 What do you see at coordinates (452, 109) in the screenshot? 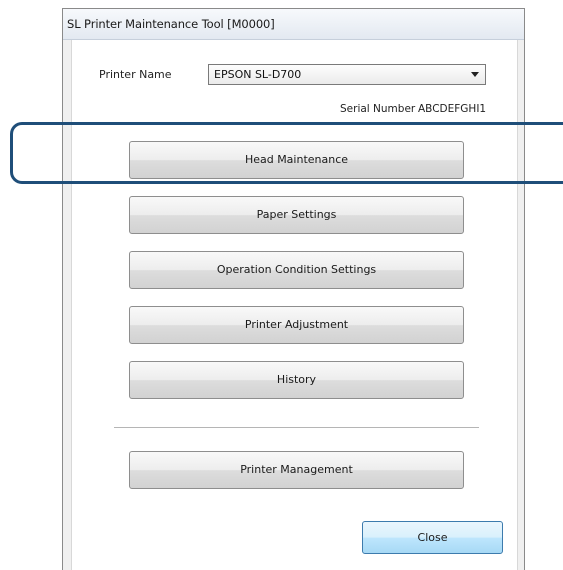
I see `serial-number-value: ABCDEFGHI1` at bounding box center [452, 109].